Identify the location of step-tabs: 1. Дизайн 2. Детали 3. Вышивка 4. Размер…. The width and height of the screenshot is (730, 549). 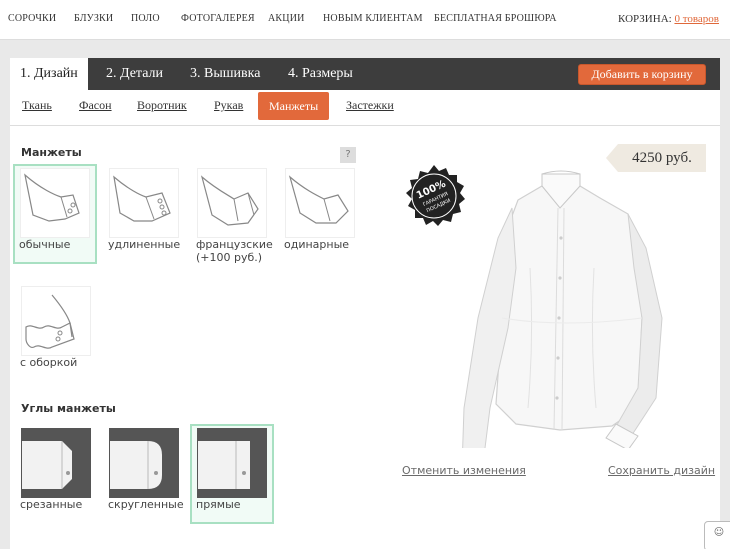
(365, 74).